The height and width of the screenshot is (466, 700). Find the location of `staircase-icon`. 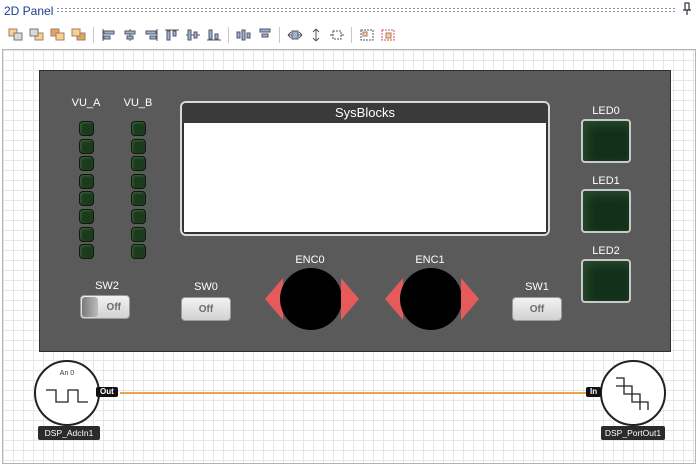

staircase-icon is located at coordinates (632, 393).